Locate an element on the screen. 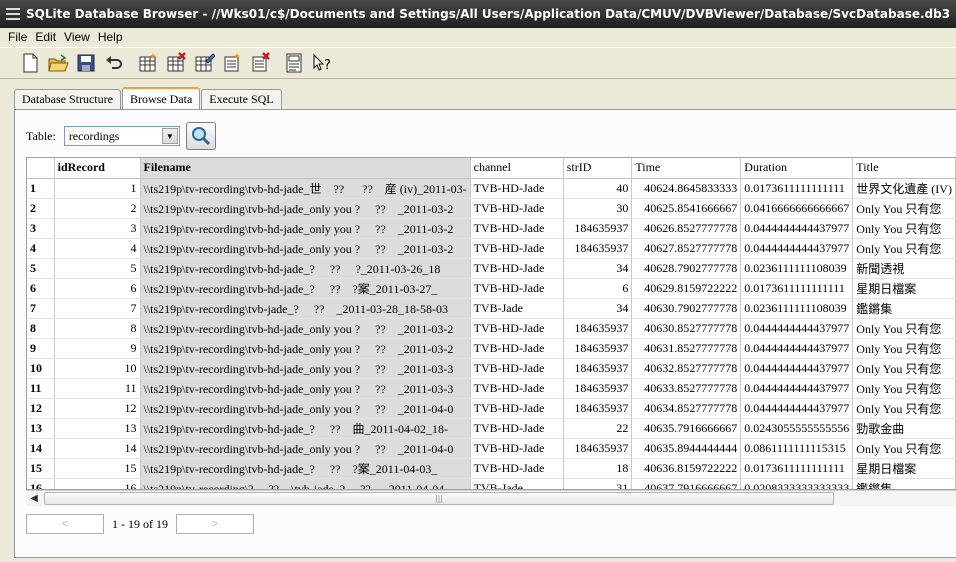 Image resolution: width=956 pixels, height=562 pixels. new-database-icon is located at coordinates (30, 63).